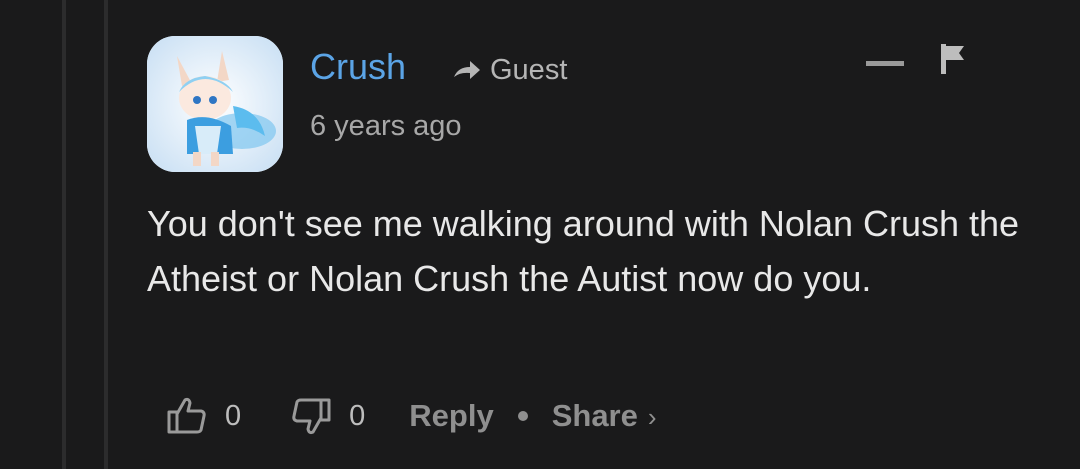 The image size is (1080, 469). I want to click on share-button: Share ›, so click(604, 416).